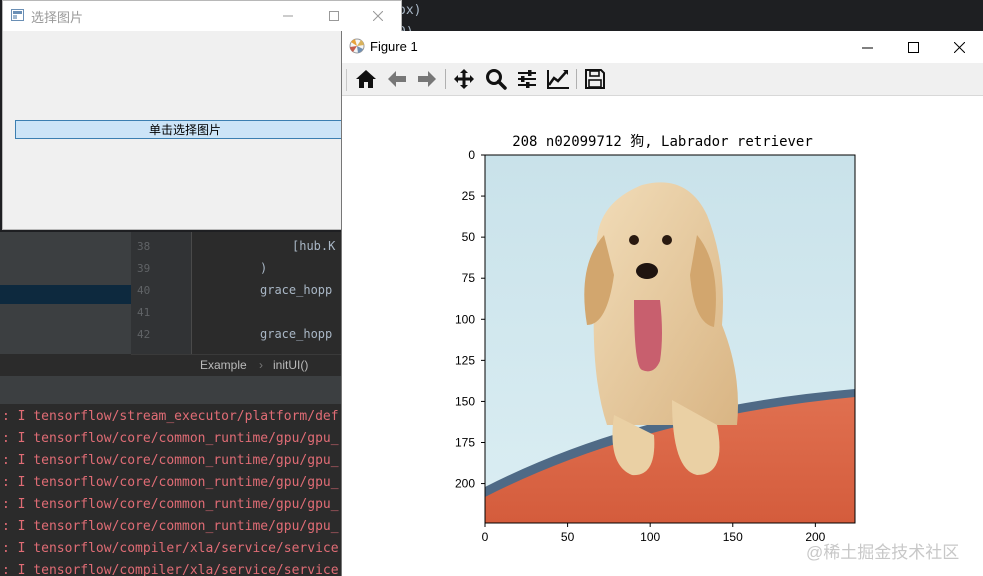 The width and height of the screenshot is (983, 576). I want to click on y-tick-label: 175, so click(465, 443).